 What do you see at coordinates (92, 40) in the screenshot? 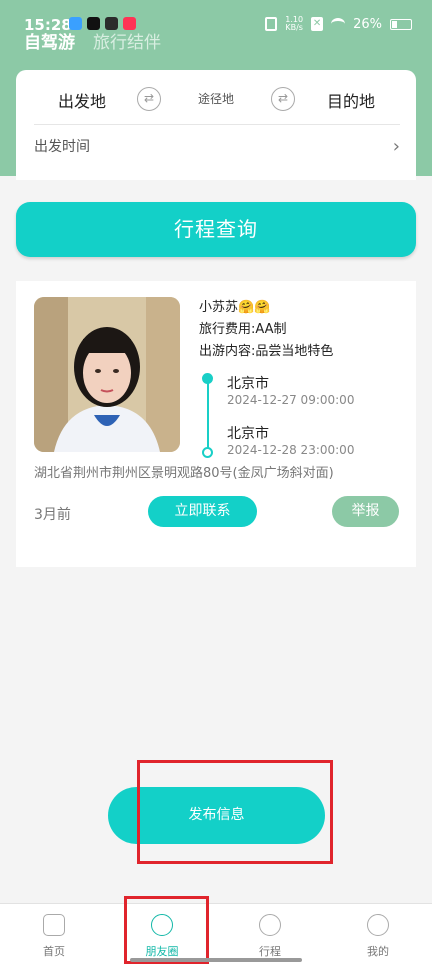
I see `app-tabs: 自驾游 旅行结伴` at bounding box center [92, 40].